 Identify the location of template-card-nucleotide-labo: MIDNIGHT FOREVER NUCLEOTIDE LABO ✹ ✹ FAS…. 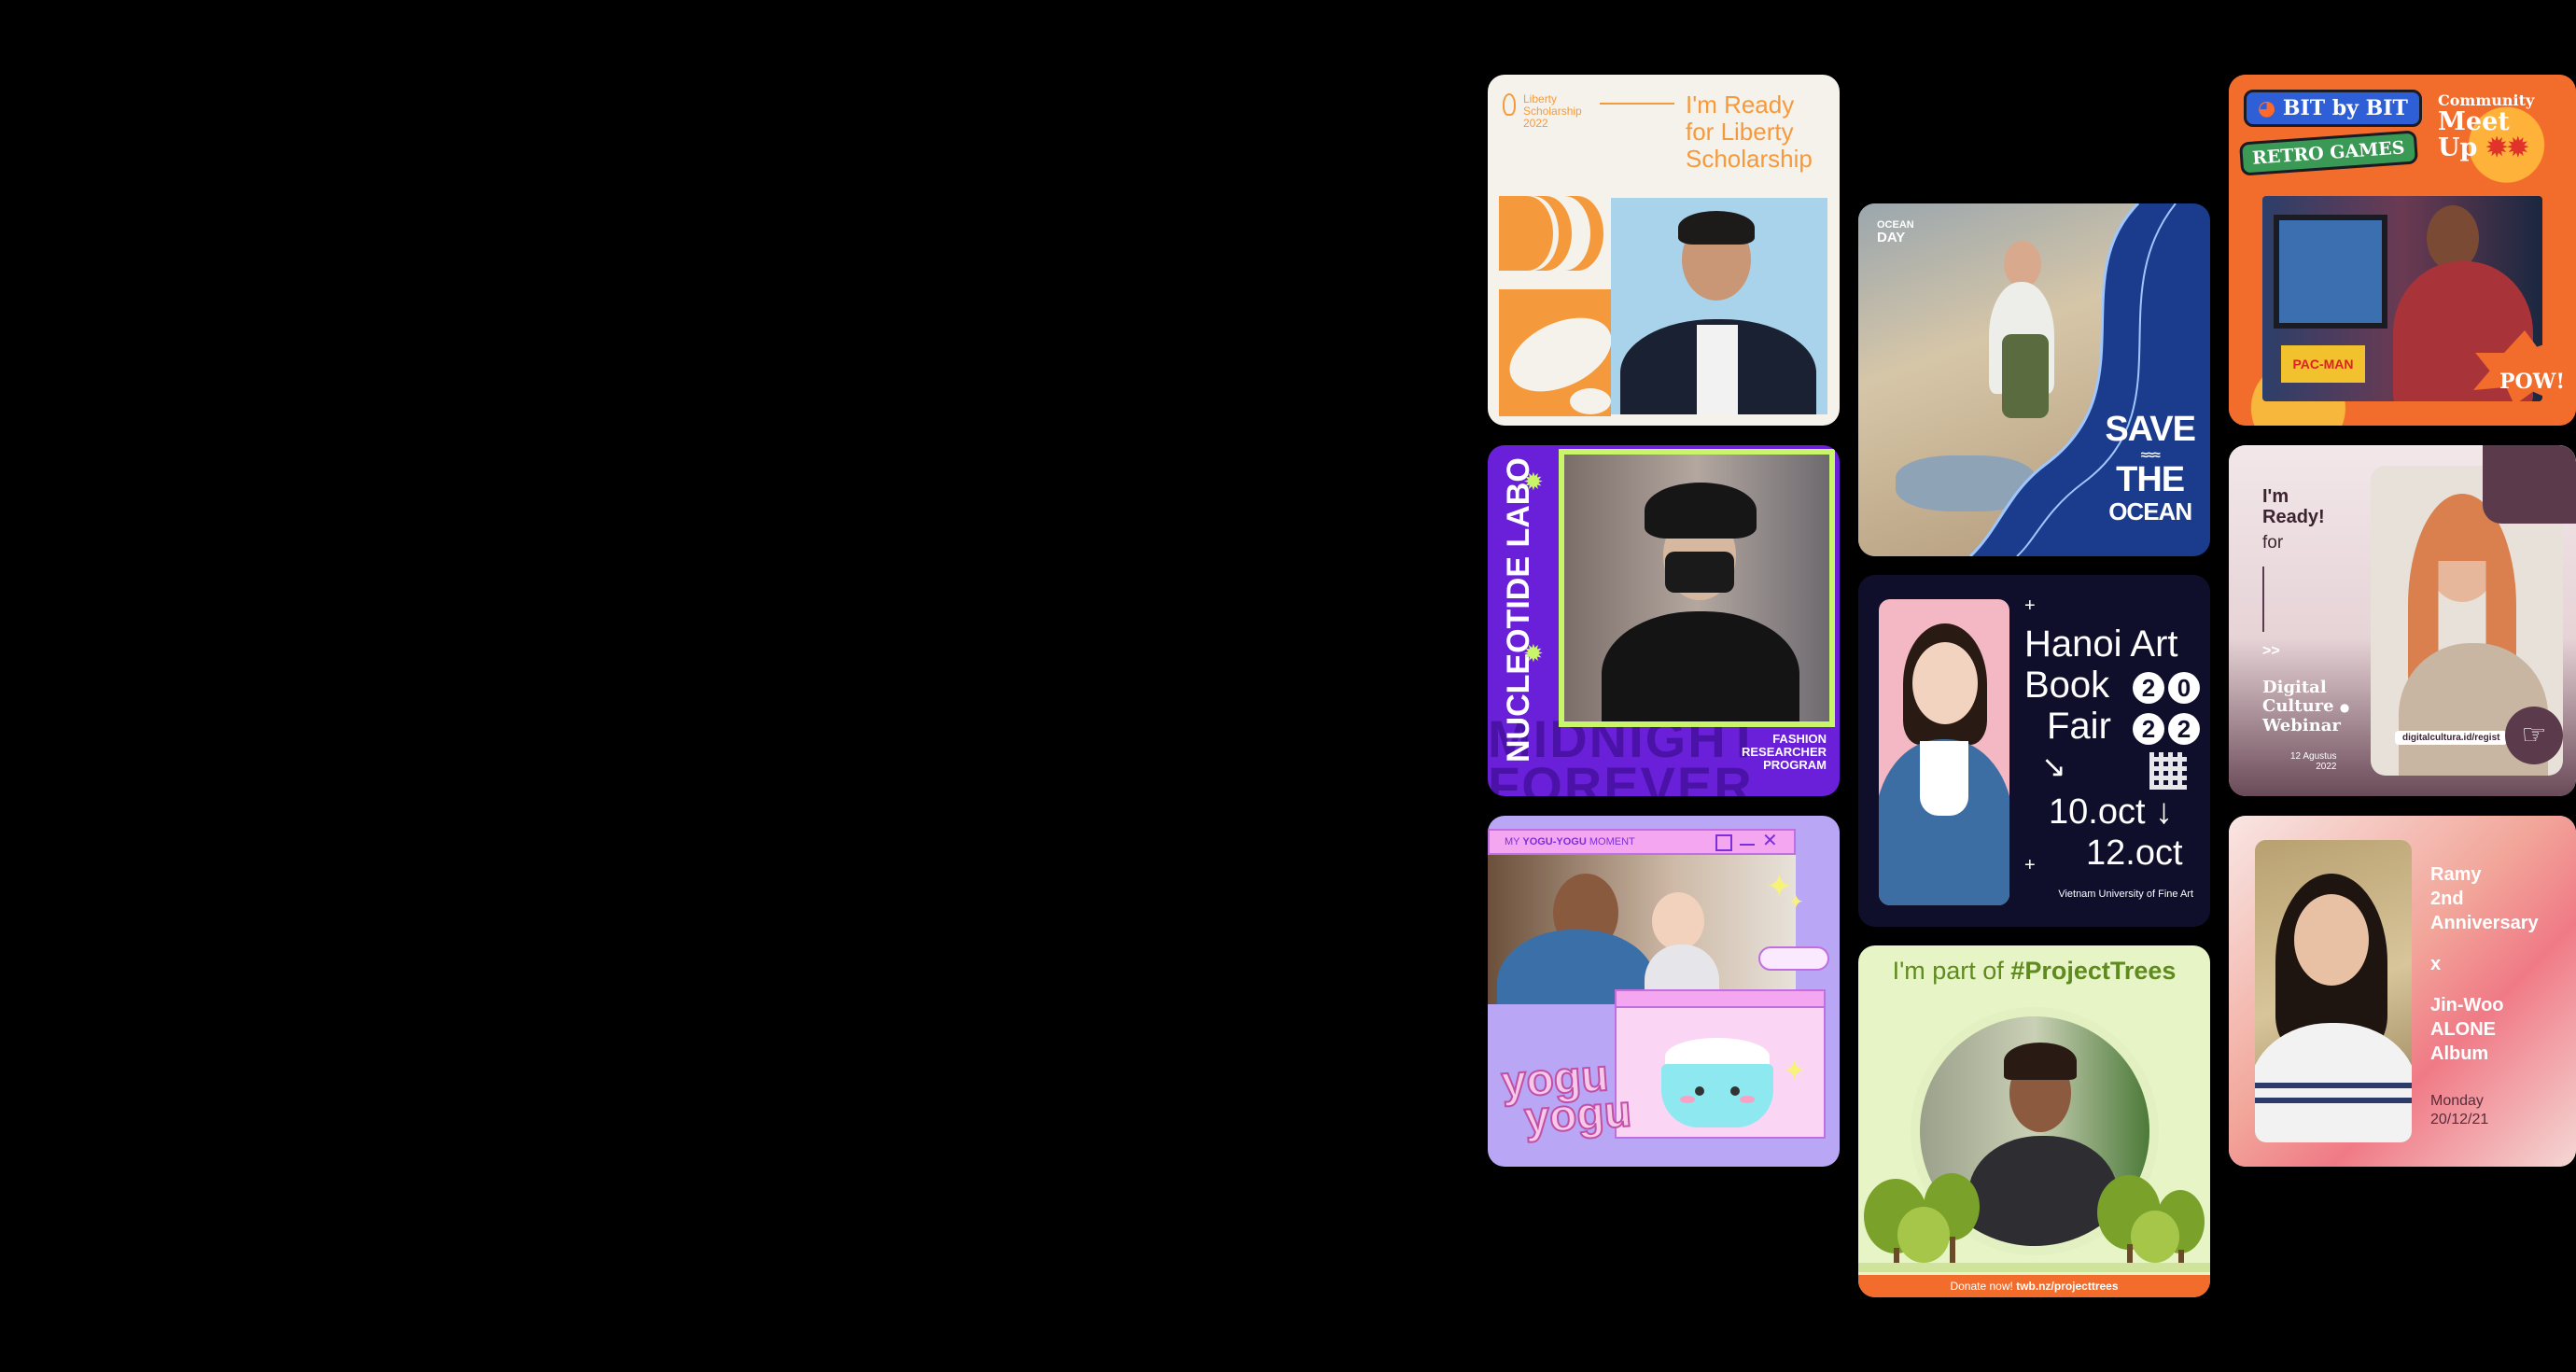
(1664, 620).